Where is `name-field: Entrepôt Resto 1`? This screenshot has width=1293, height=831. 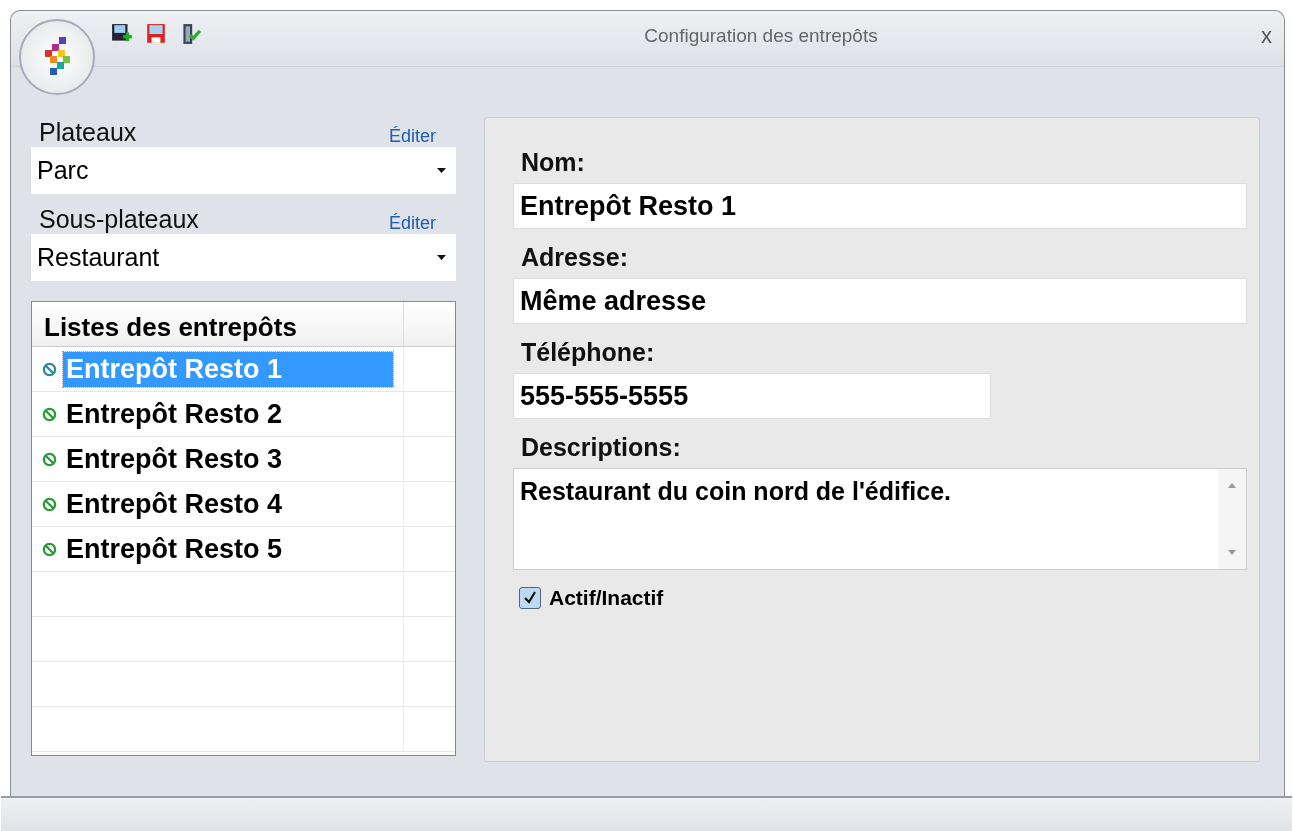 name-field: Entrepôt Resto 1 is located at coordinates (880, 206).